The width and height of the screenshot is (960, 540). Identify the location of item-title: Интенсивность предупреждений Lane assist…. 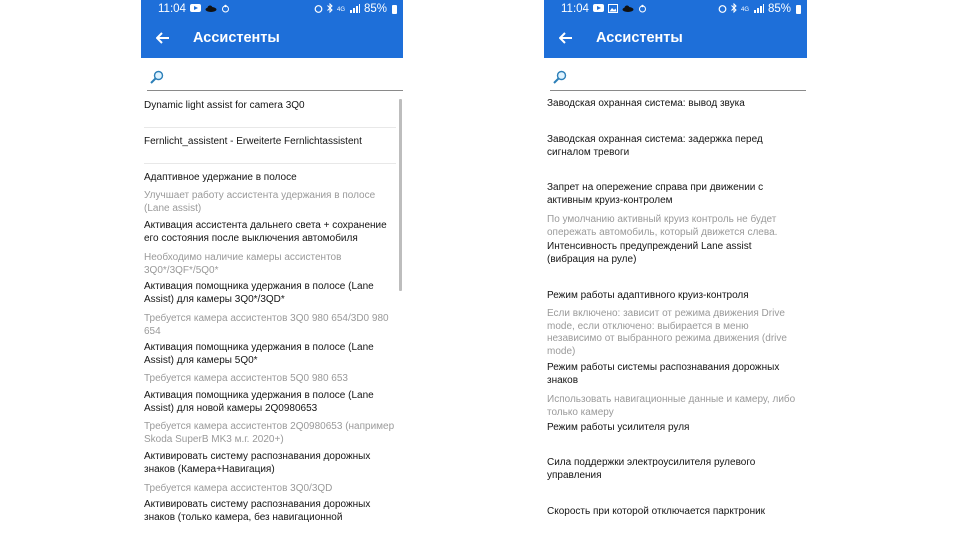
(649, 253).